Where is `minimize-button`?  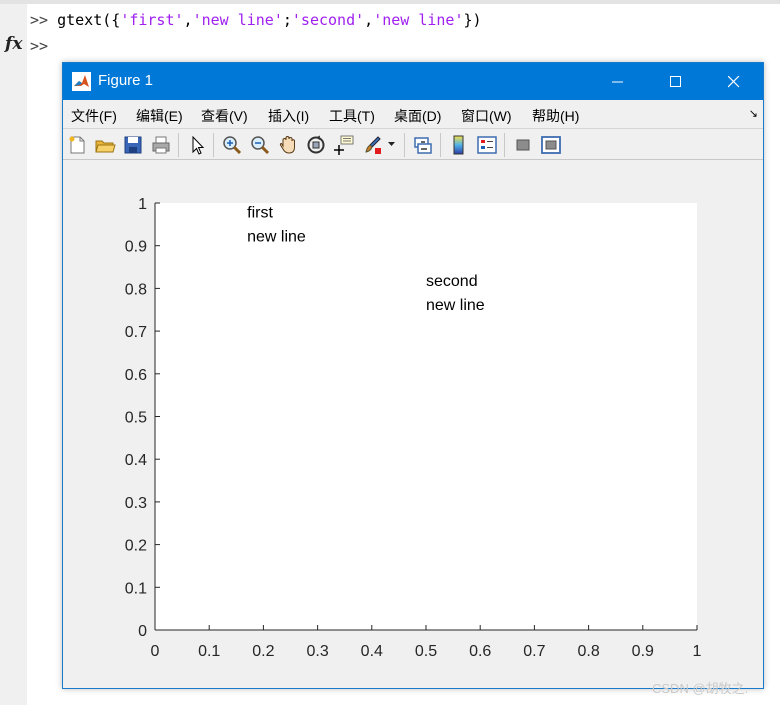
minimize-button is located at coordinates (618, 81).